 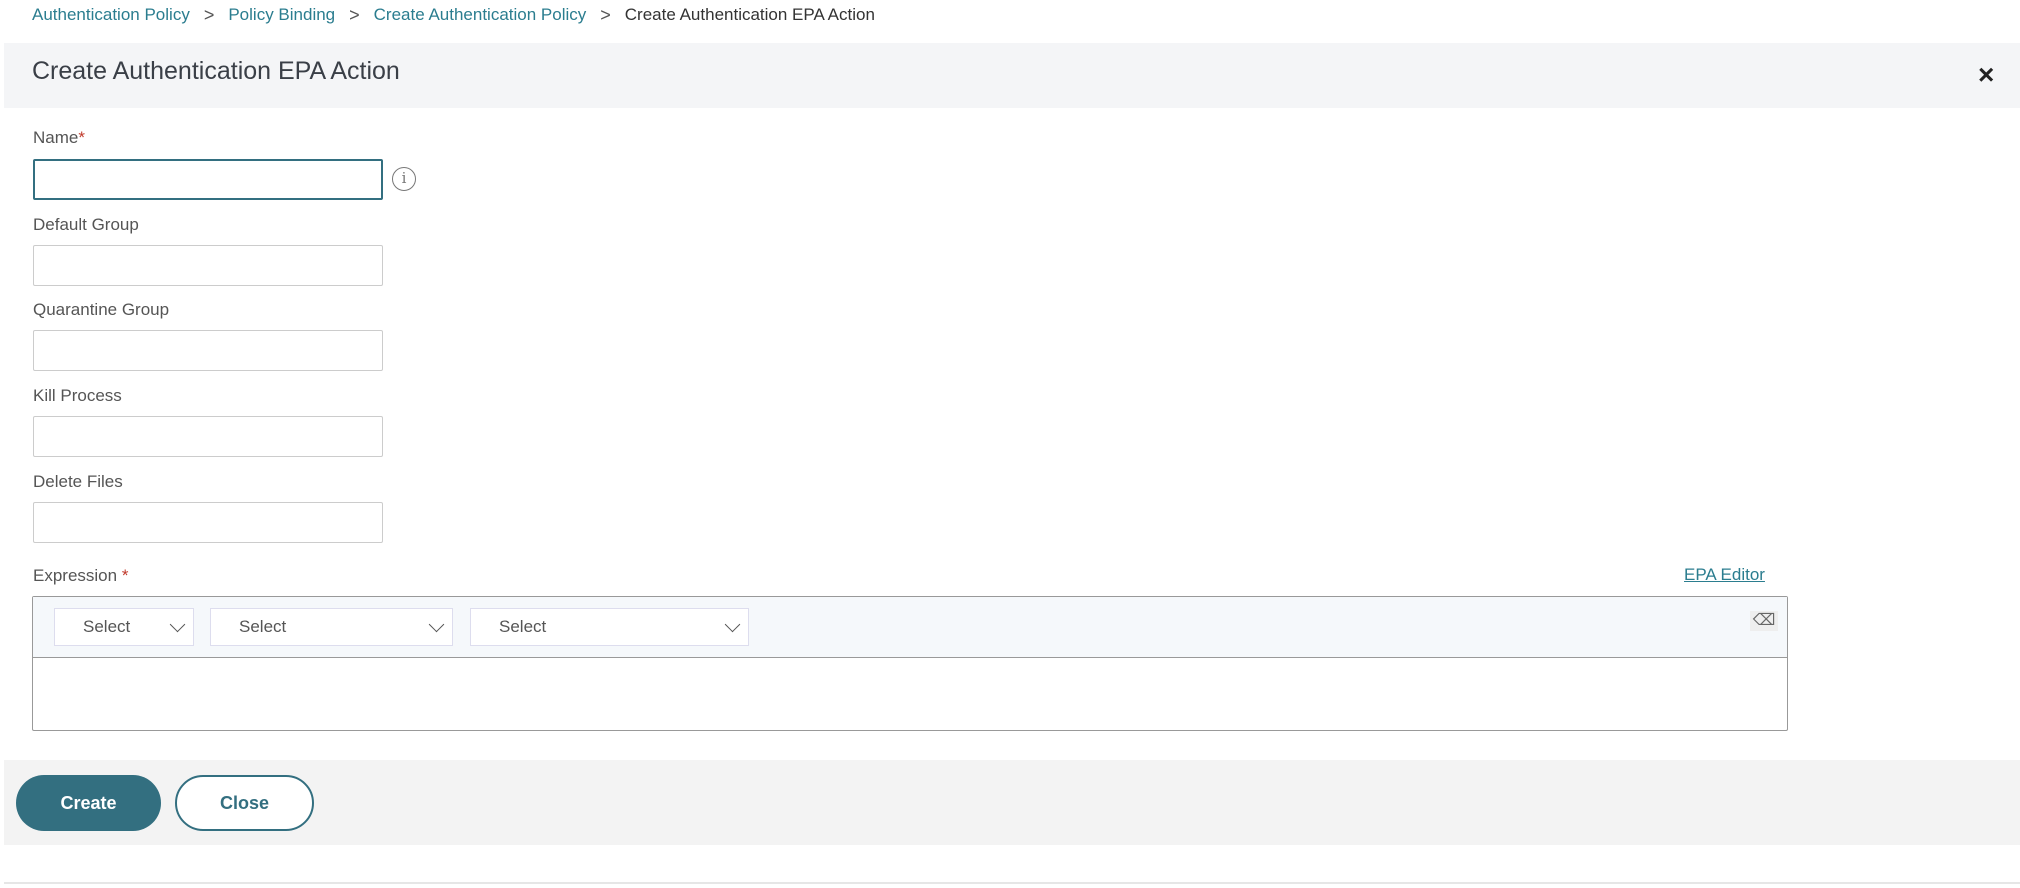 What do you see at coordinates (208, 265) in the screenshot?
I see `default-group-input` at bounding box center [208, 265].